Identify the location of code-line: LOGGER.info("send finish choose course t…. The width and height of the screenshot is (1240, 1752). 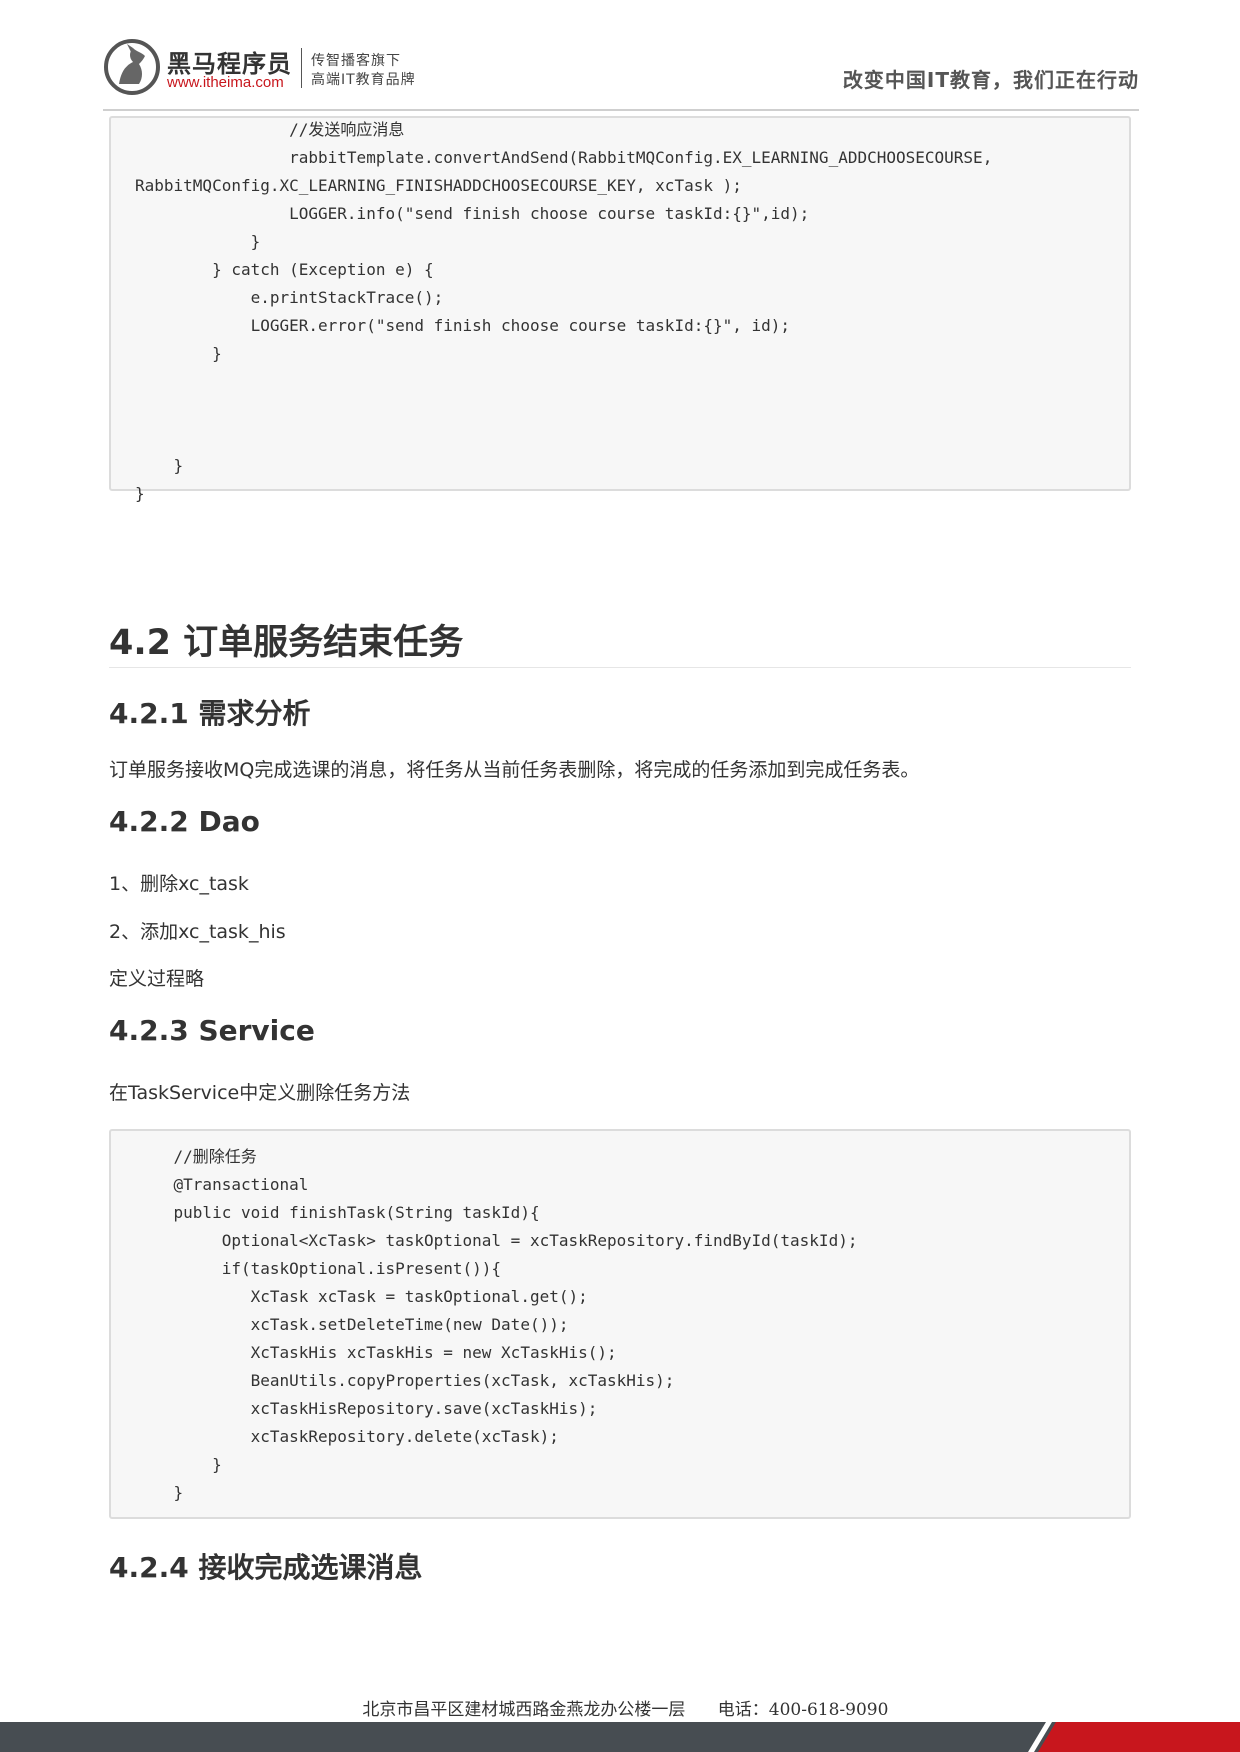
(472, 213).